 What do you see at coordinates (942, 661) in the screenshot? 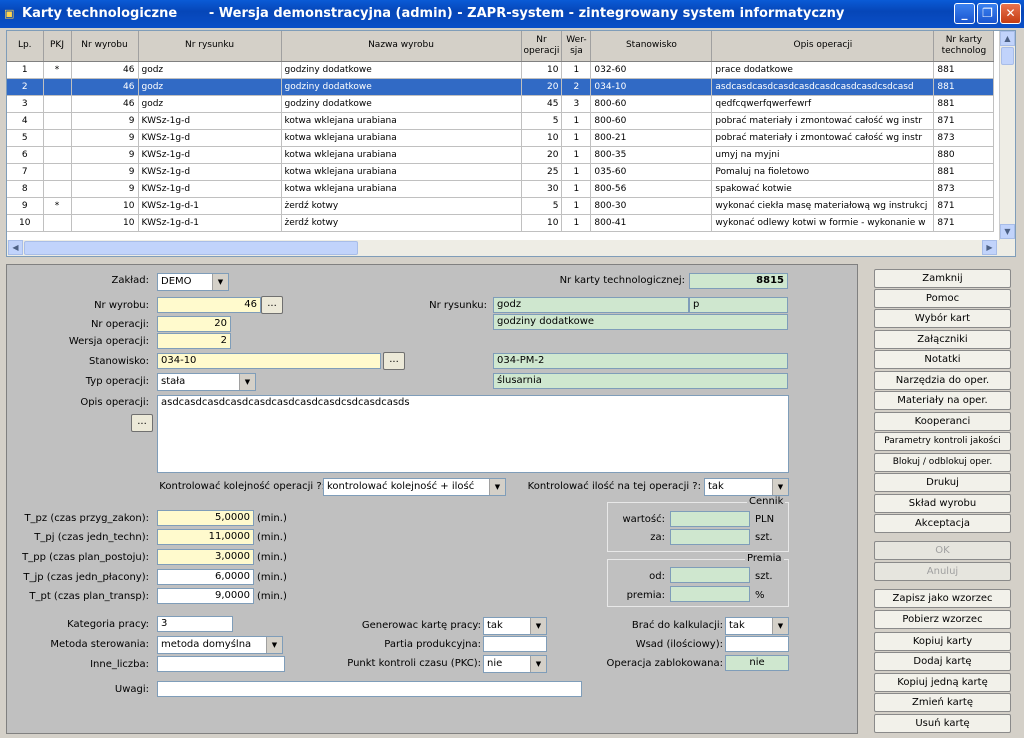
I see `dodaj-karte-button: Dodaj kartę` at bounding box center [942, 661].